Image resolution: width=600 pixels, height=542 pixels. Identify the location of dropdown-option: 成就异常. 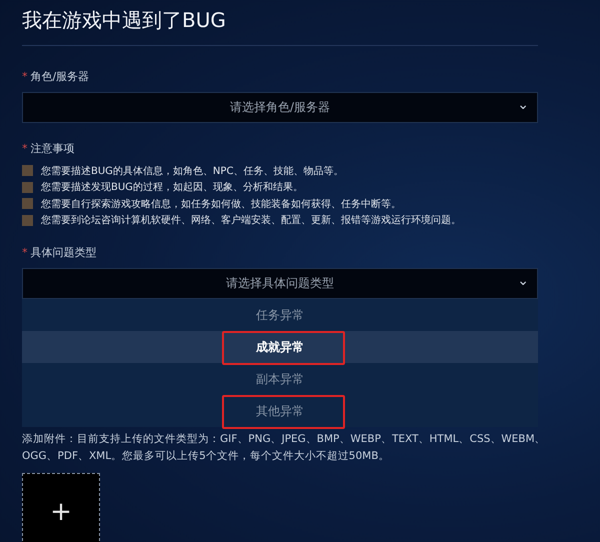
(280, 347).